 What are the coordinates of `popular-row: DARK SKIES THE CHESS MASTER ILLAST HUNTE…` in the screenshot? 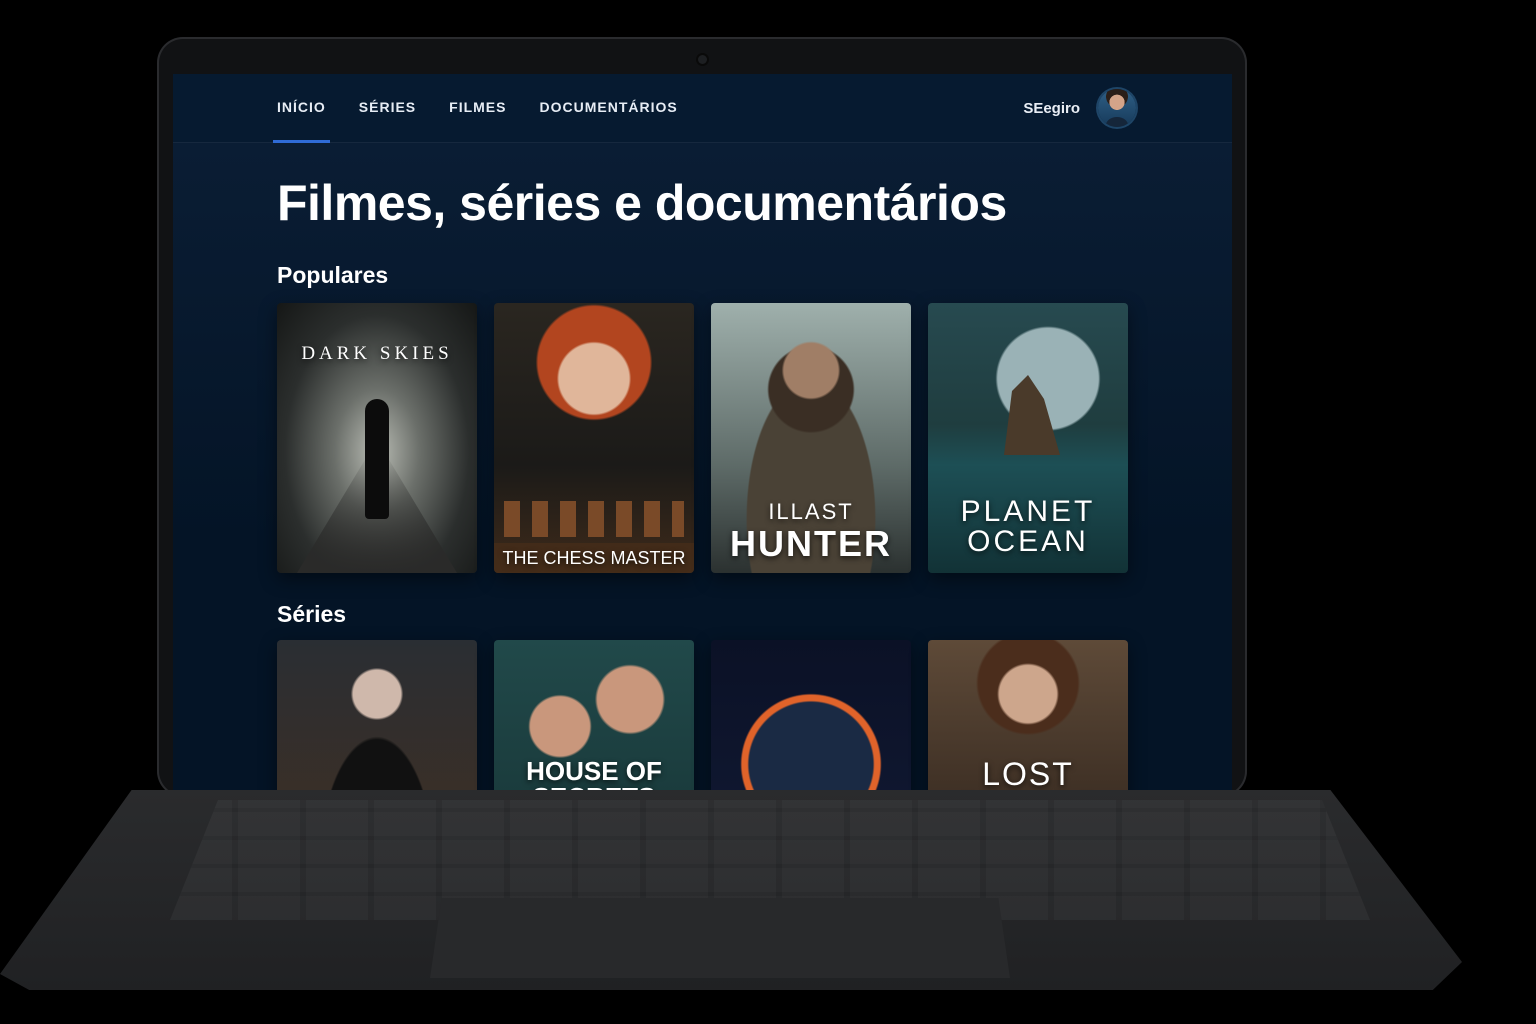 It's located at (711, 438).